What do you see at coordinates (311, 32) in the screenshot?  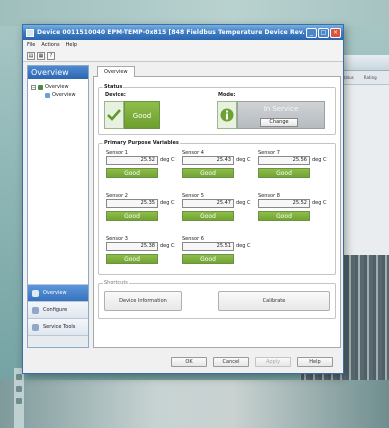 I see `minimize-button: _` at bounding box center [311, 32].